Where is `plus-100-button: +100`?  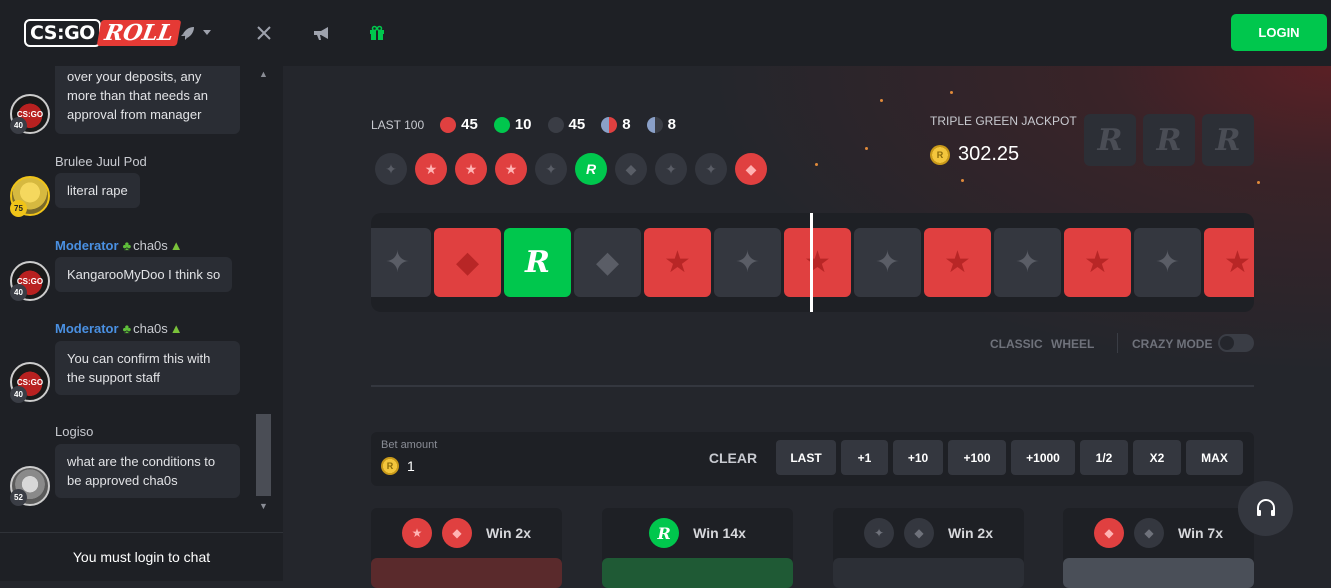
plus-100-button: +100 is located at coordinates (977, 457).